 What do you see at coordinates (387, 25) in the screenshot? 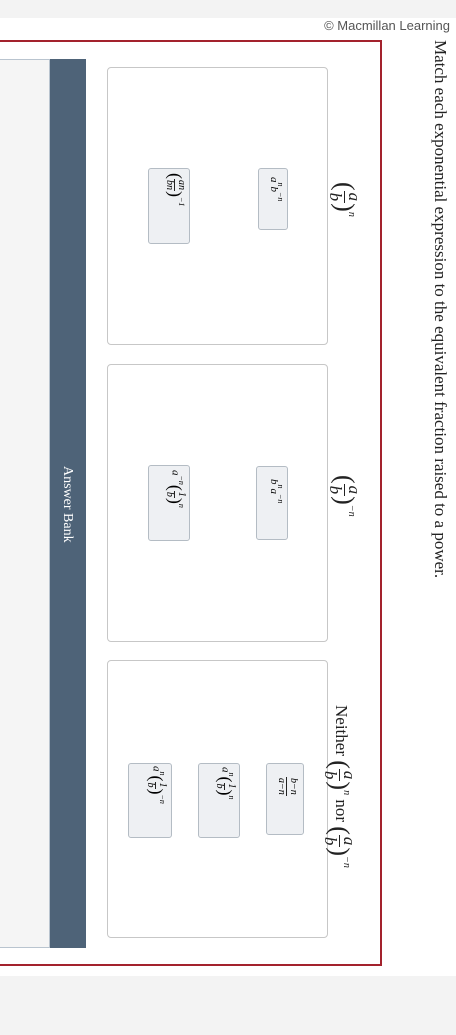
I see `copyright-credit: © Macmillan Learning` at bounding box center [387, 25].